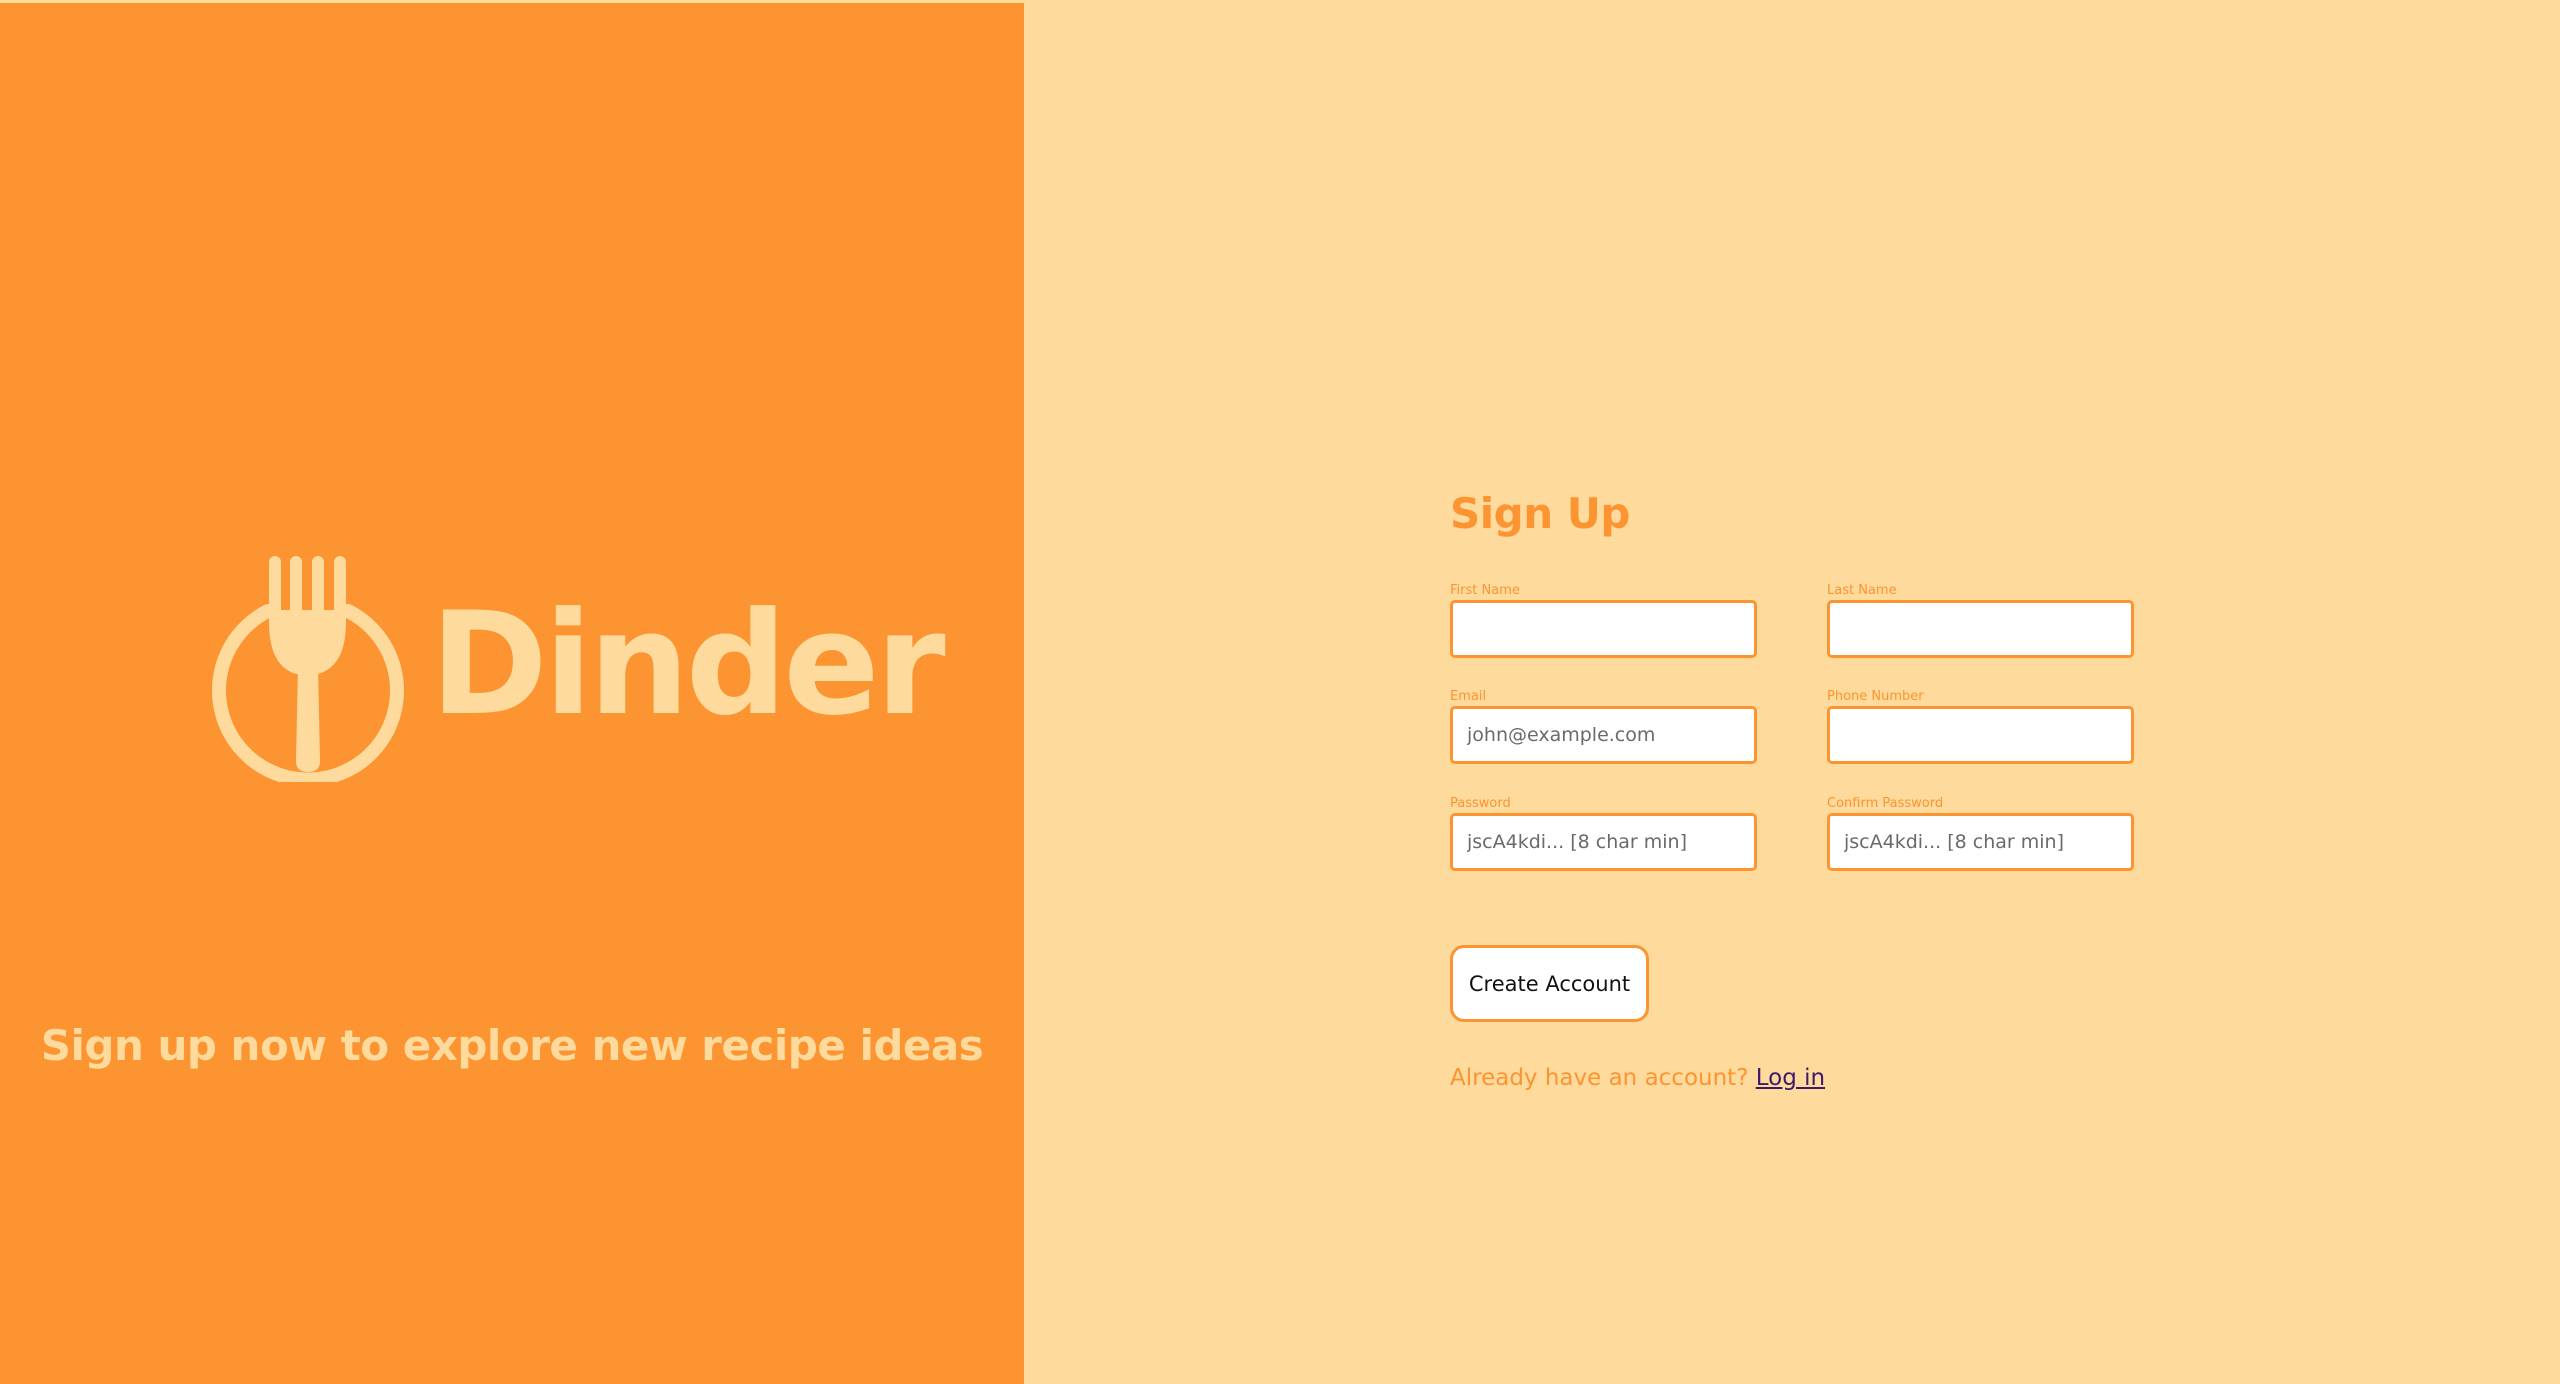  What do you see at coordinates (1980, 735) in the screenshot?
I see `phone-input` at bounding box center [1980, 735].